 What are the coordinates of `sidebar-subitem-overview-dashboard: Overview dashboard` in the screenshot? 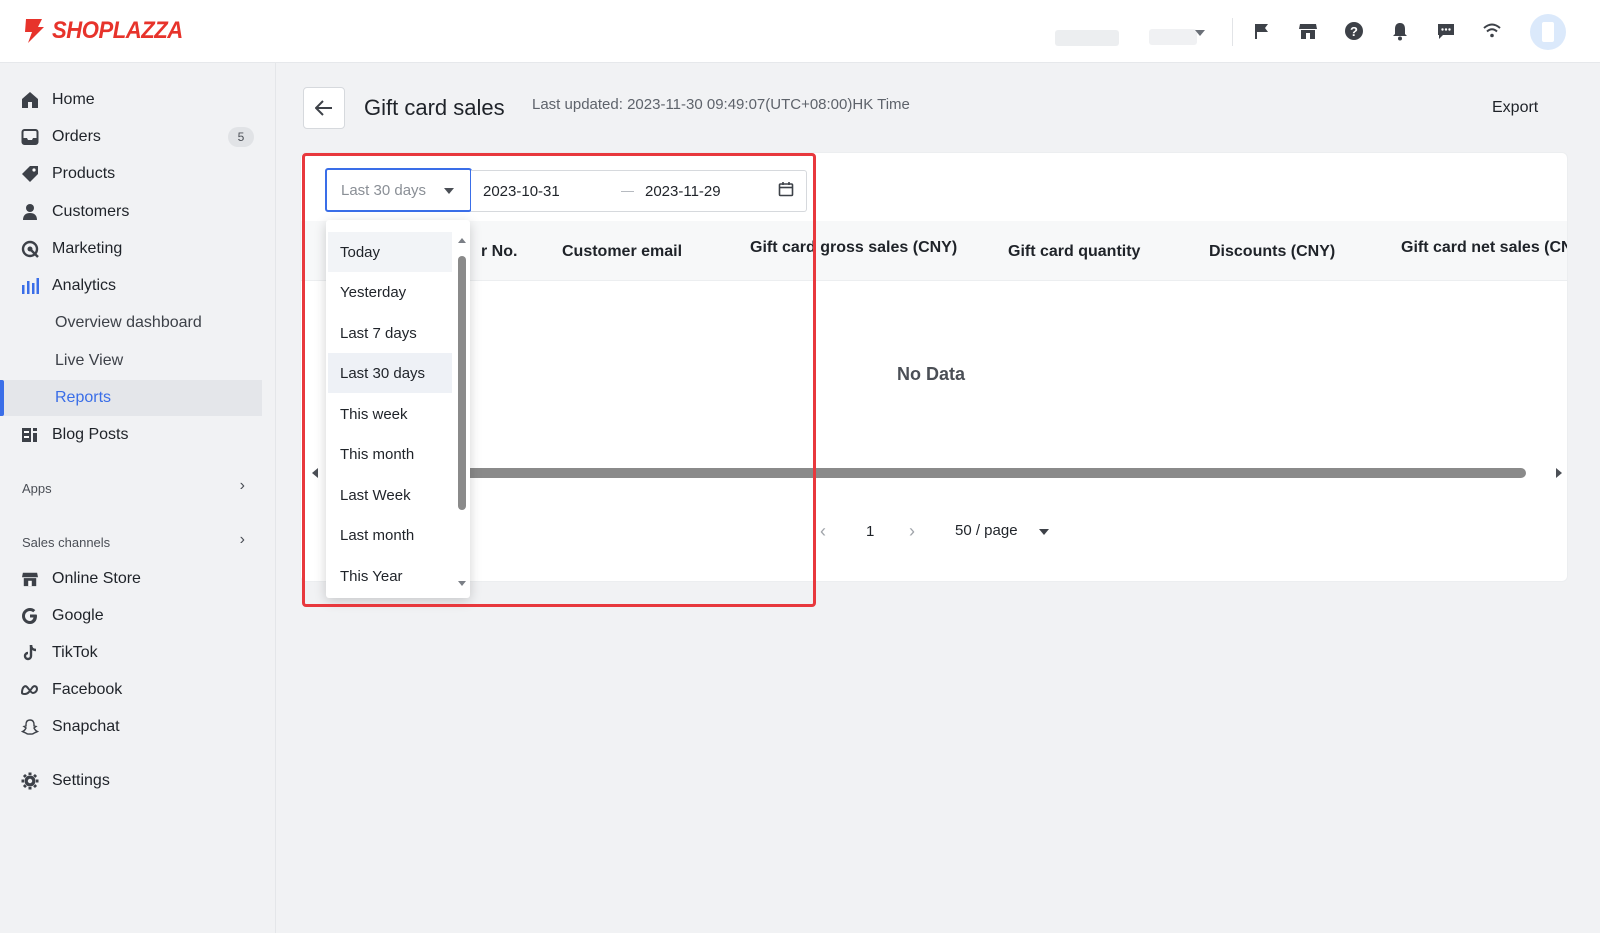 It's located at (131, 323).